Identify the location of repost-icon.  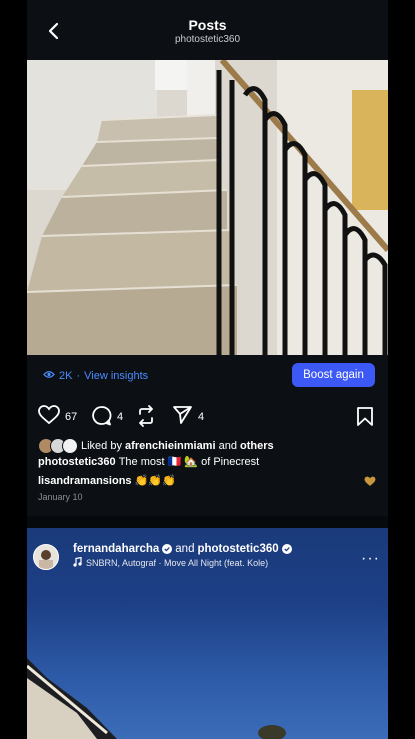
(146, 417).